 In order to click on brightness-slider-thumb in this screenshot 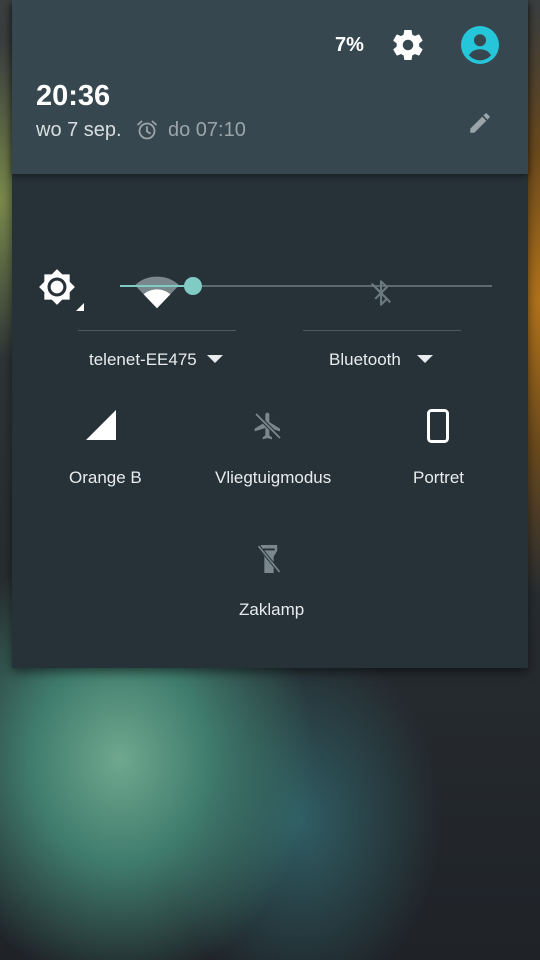, I will do `click(193, 286)`.